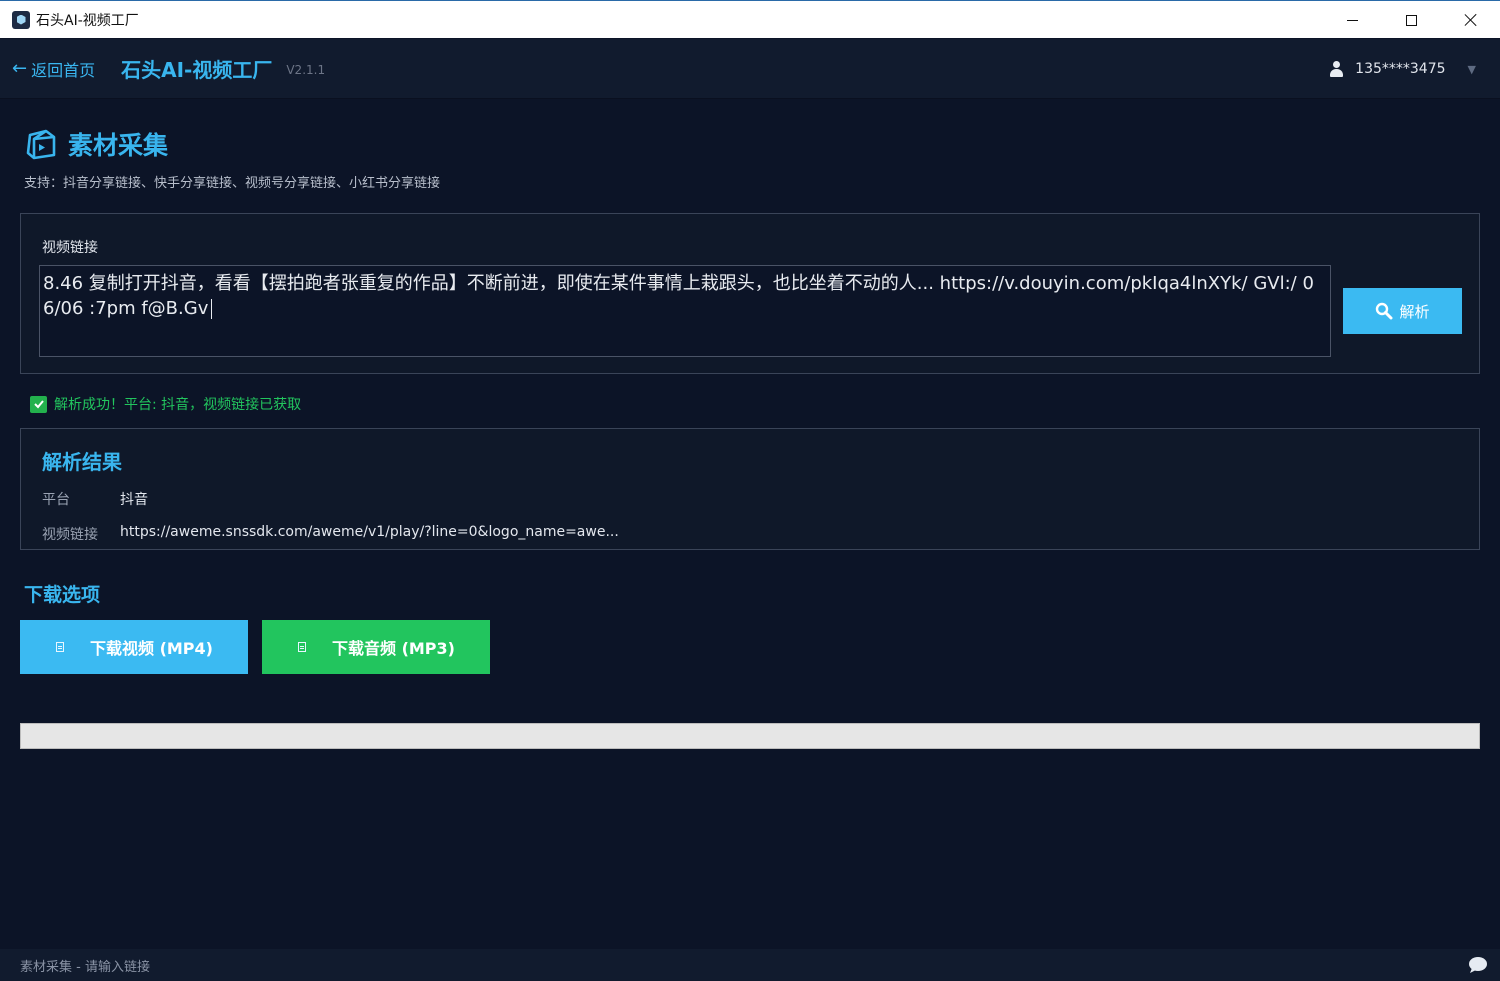 The image size is (1500, 981). I want to click on search-icon, so click(1384, 311).